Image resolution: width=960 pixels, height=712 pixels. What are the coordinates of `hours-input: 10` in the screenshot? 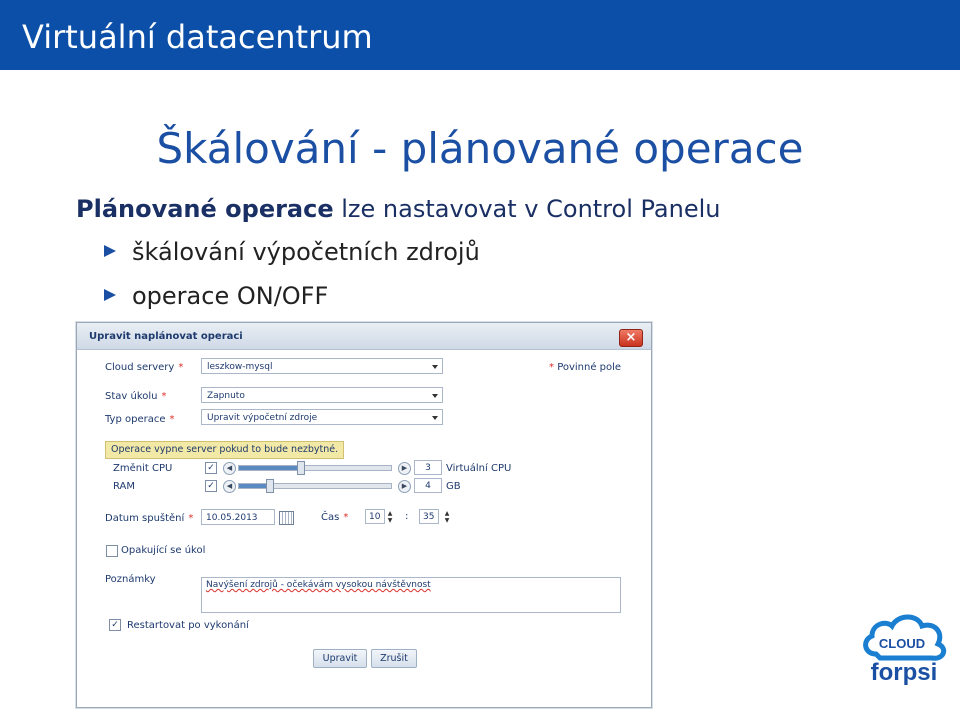 It's located at (375, 516).